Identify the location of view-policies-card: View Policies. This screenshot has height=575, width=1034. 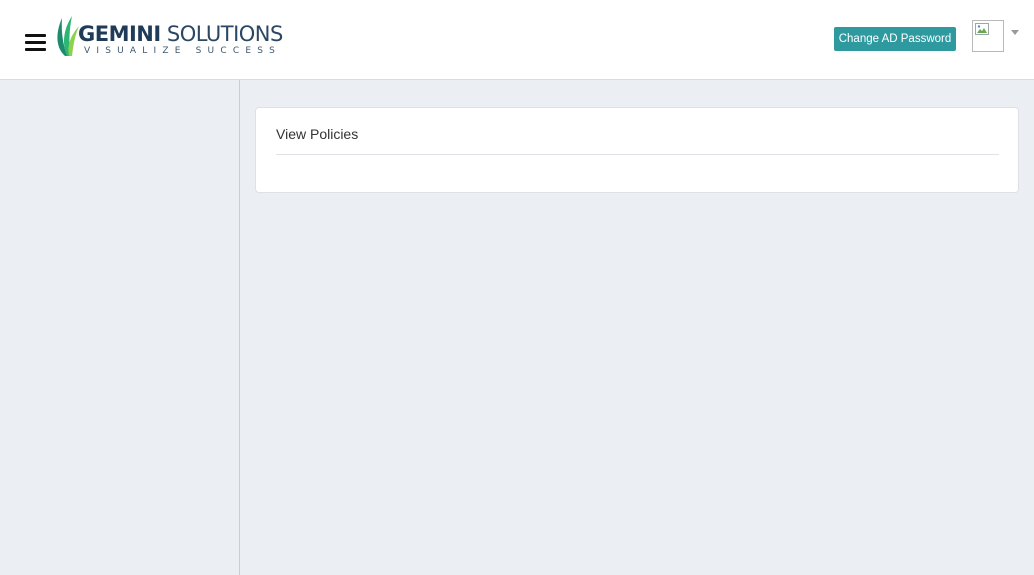
(637, 150).